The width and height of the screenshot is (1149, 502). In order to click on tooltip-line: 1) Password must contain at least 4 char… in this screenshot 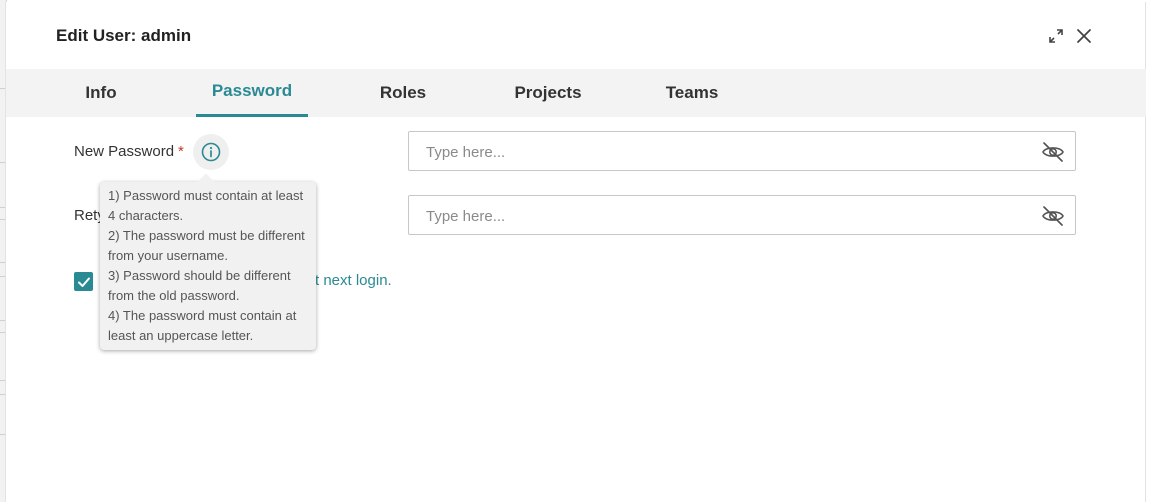, I will do `click(206, 205)`.